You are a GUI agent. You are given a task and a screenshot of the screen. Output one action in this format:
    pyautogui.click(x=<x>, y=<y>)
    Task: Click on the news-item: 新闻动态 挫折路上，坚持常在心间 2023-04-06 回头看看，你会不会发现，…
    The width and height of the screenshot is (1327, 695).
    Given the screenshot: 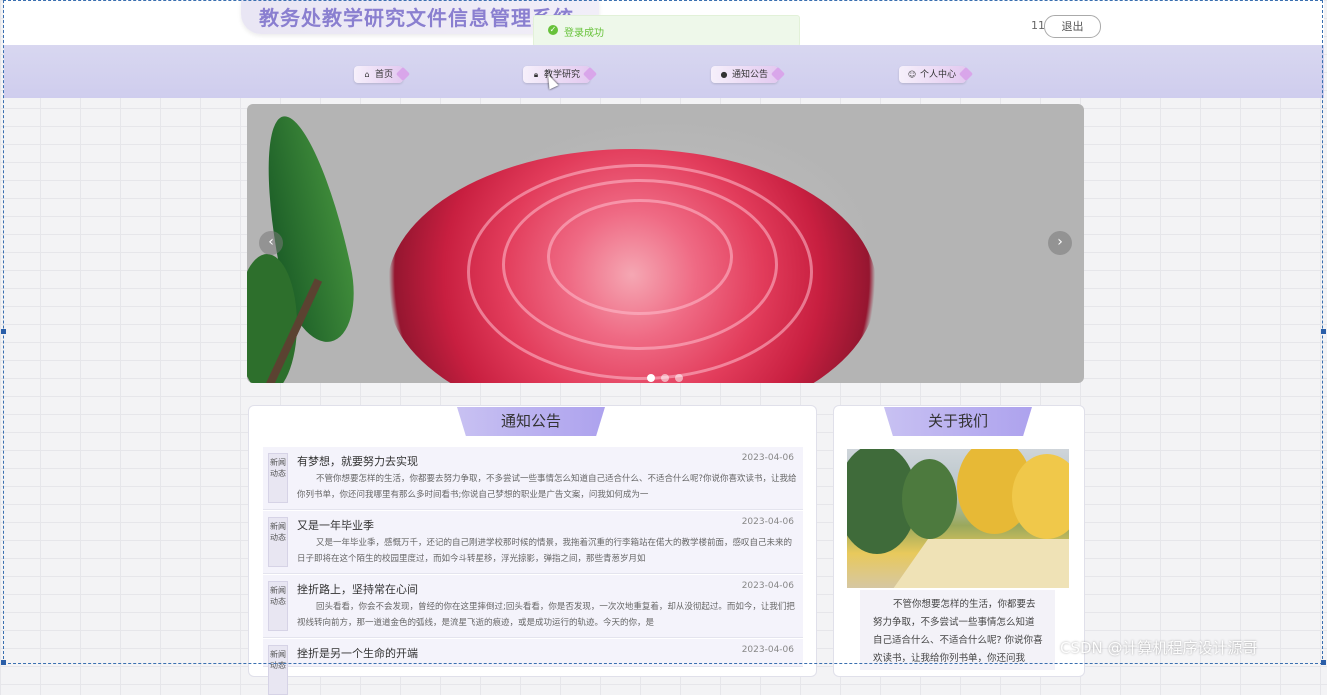 What is the action you would take?
    pyautogui.click(x=533, y=606)
    